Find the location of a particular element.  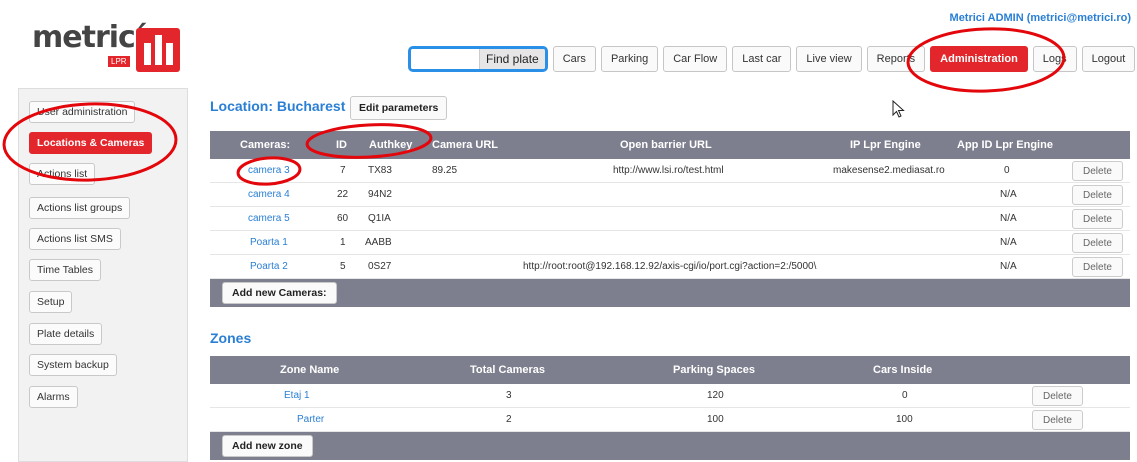

sidebar-item-locations-cameras: Locations & Cameras is located at coordinates (91, 143).